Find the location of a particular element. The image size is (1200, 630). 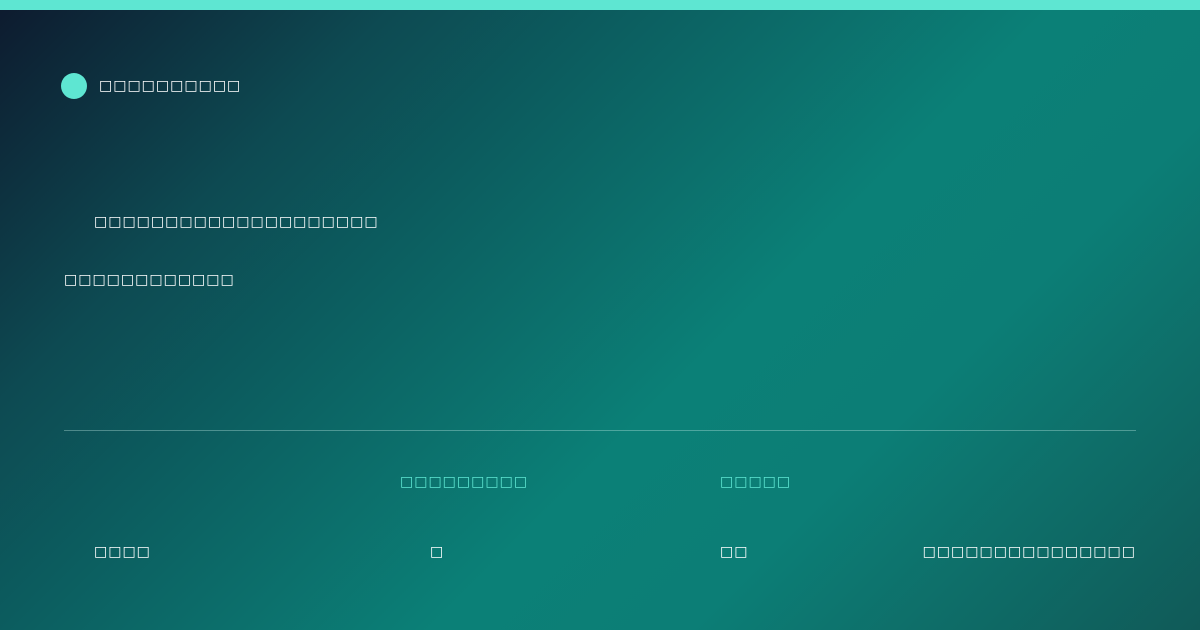

stat-value-c: □□ is located at coordinates (734, 552).